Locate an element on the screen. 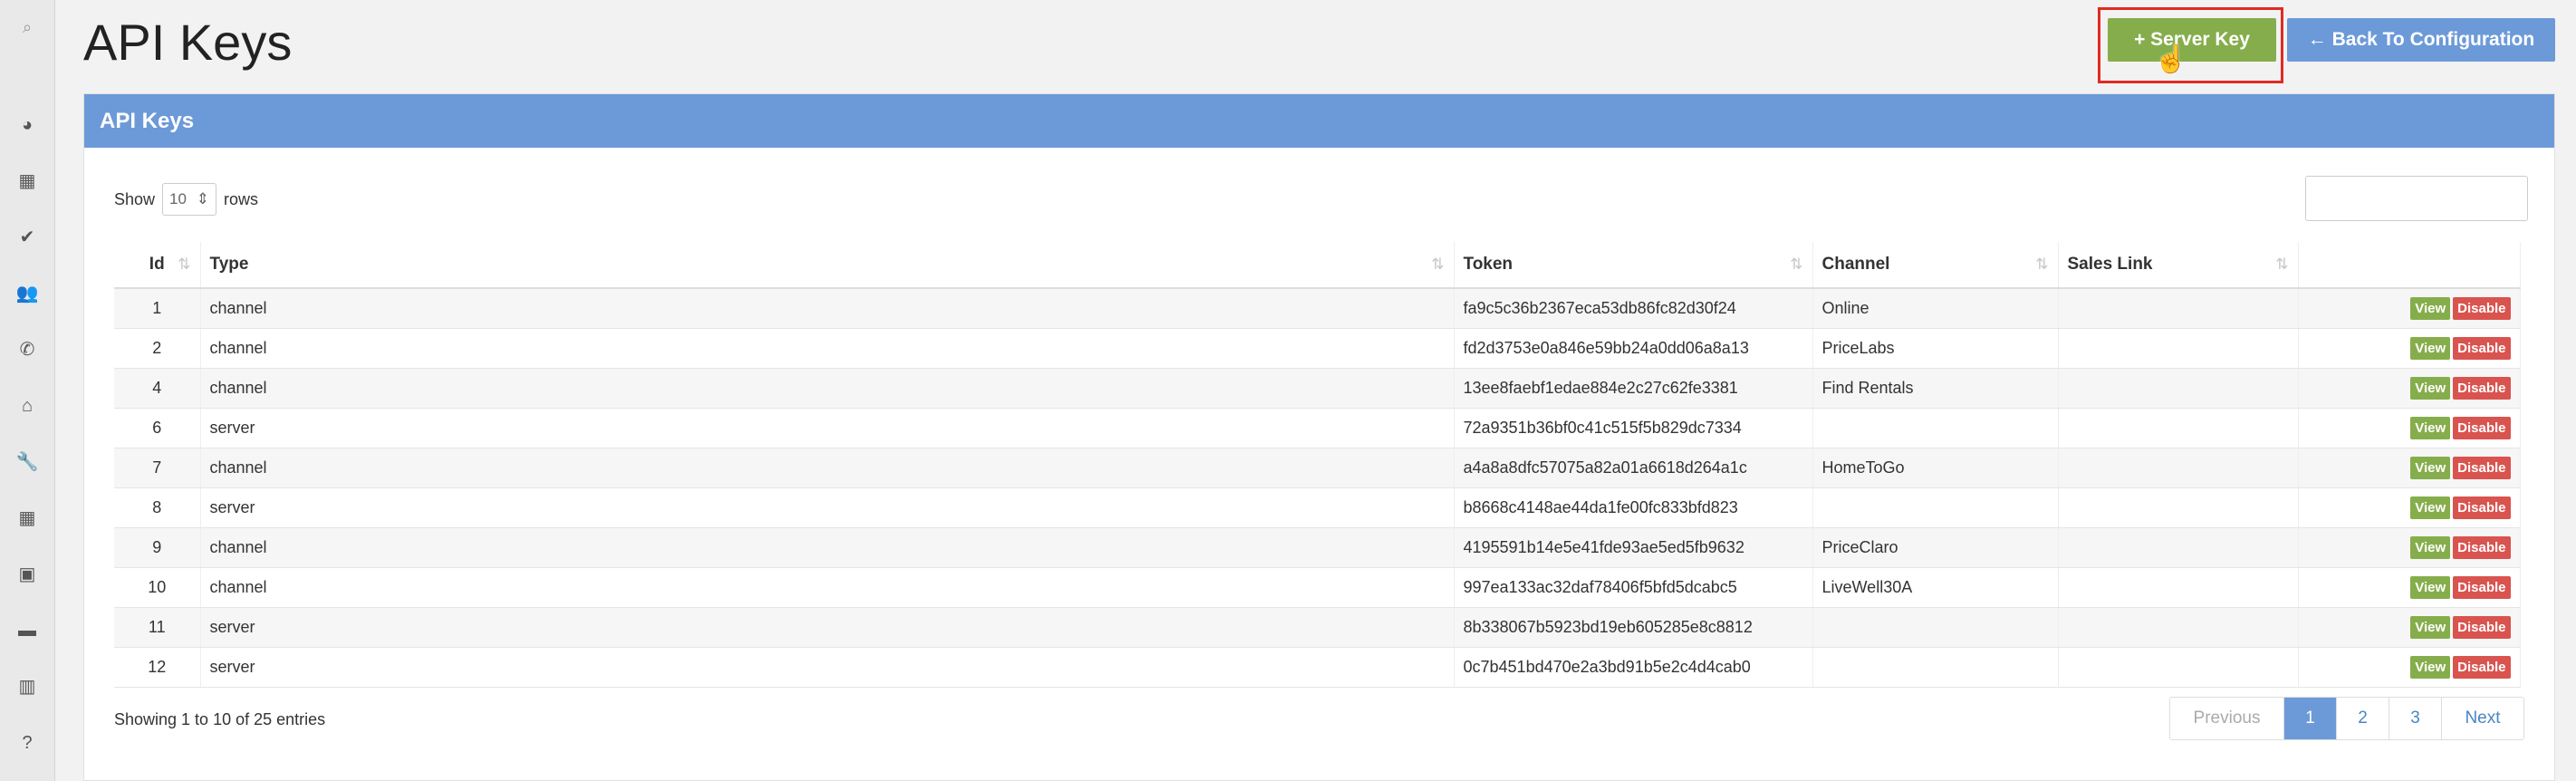 Image resolution: width=2576 pixels, height=781 pixels. pagination: Previous 1 2 3 Next is located at coordinates (2346, 718).